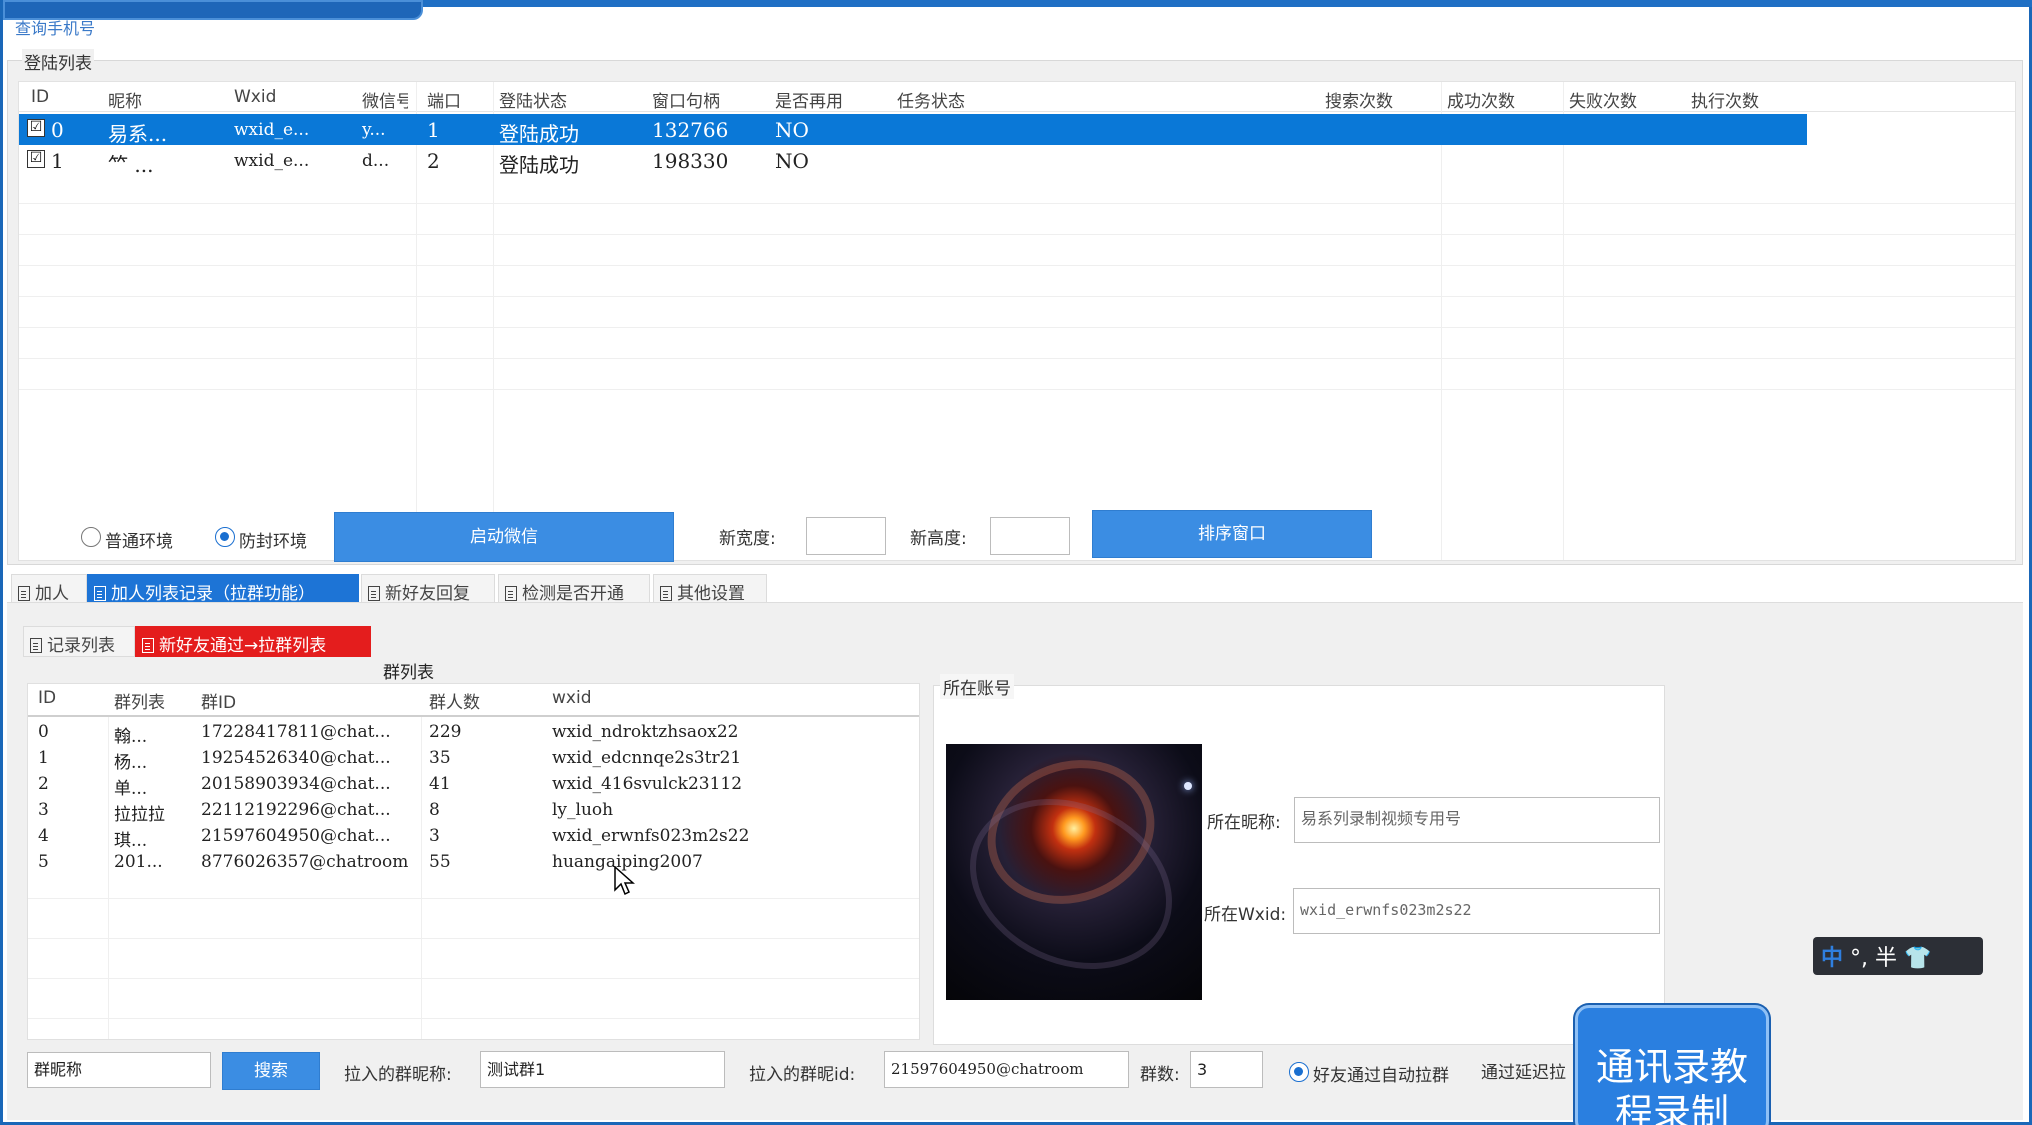 Image resolution: width=2032 pixels, height=1125 pixels. I want to click on cell-member-count: 3, so click(434, 836).